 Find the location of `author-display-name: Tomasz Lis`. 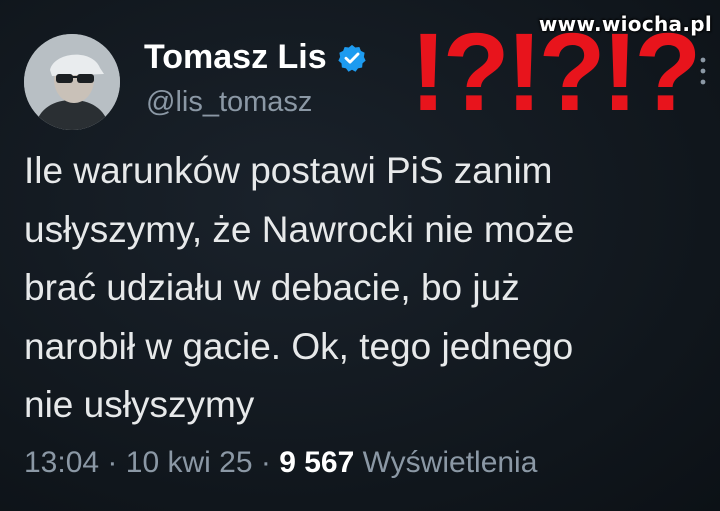

author-display-name: Tomasz Lis is located at coordinates (235, 57).